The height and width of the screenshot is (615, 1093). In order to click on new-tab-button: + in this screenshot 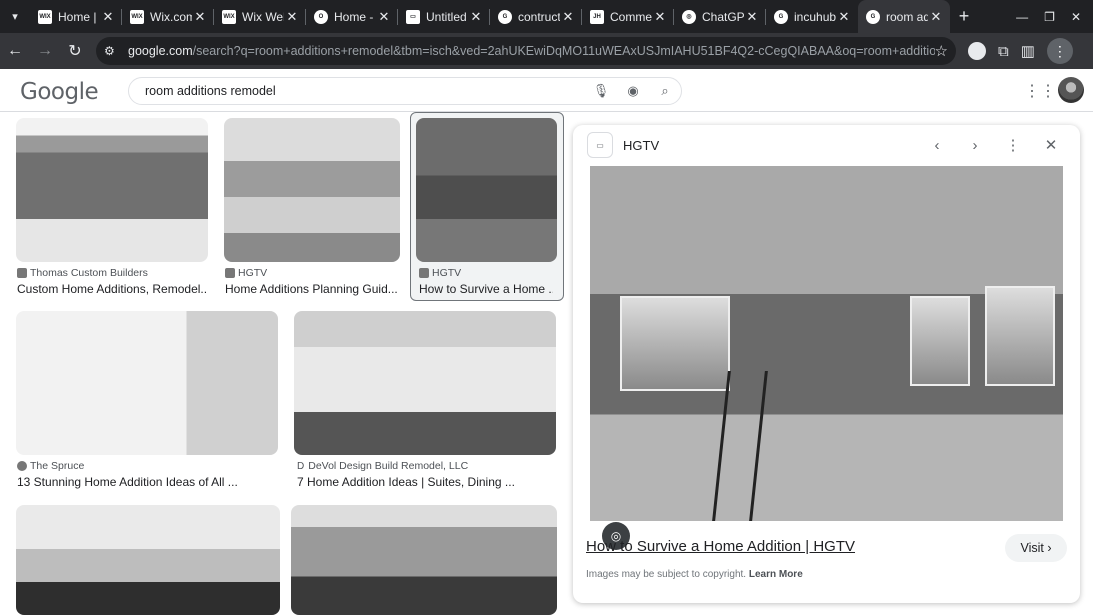, I will do `click(964, 16)`.